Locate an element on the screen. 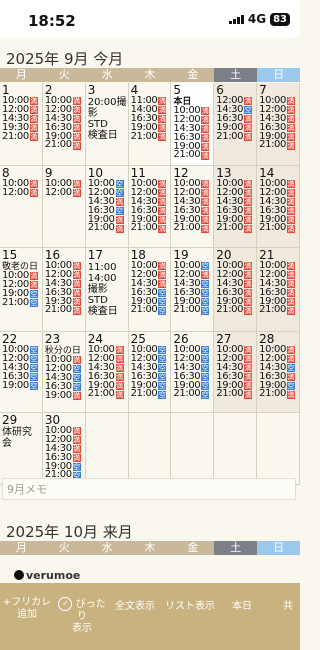 This screenshot has height=650, width=320. calendar-day-cell: 3 20:00撮影 STD 検査日 is located at coordinates (107, 124).